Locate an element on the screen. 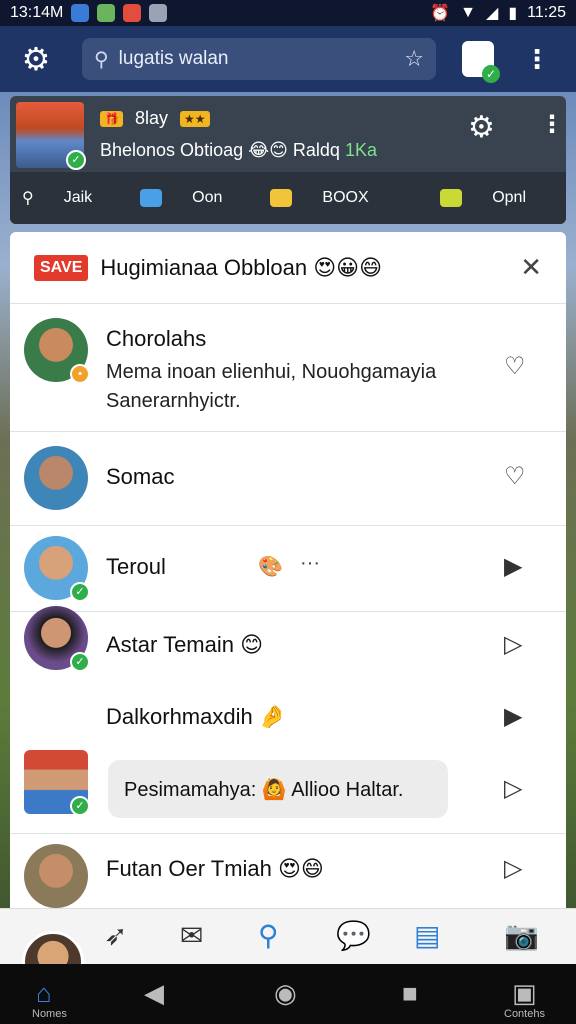 The image size is (576, 1024). status-bar: 13:14M ⏰ ▼ ◢ ▮ 11:25 is located at coordinates (288, 13).